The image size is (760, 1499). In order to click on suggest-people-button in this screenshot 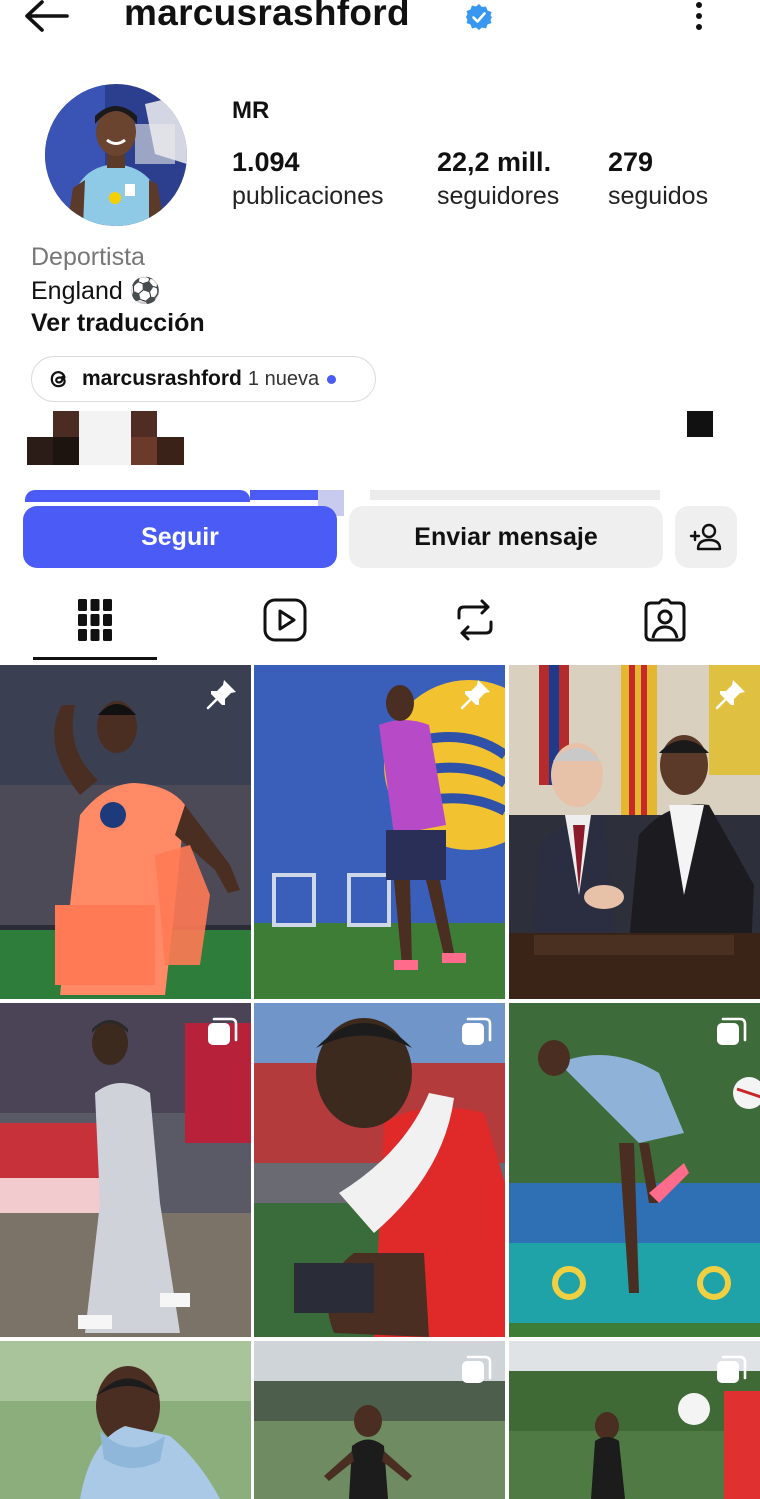, I will do `click(706, 537)`.